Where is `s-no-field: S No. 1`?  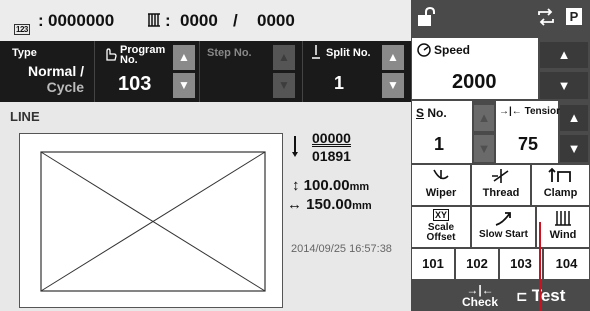 s-no-field: S No. 1 is located at coordinates (442, 132).